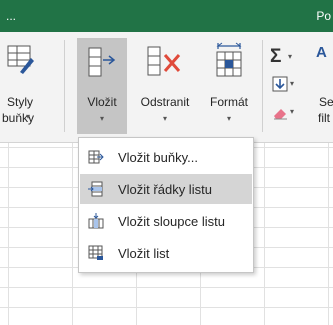 This screenshot has width=333, height=325. I want to click on fill-down-icon, so click(280, 84).